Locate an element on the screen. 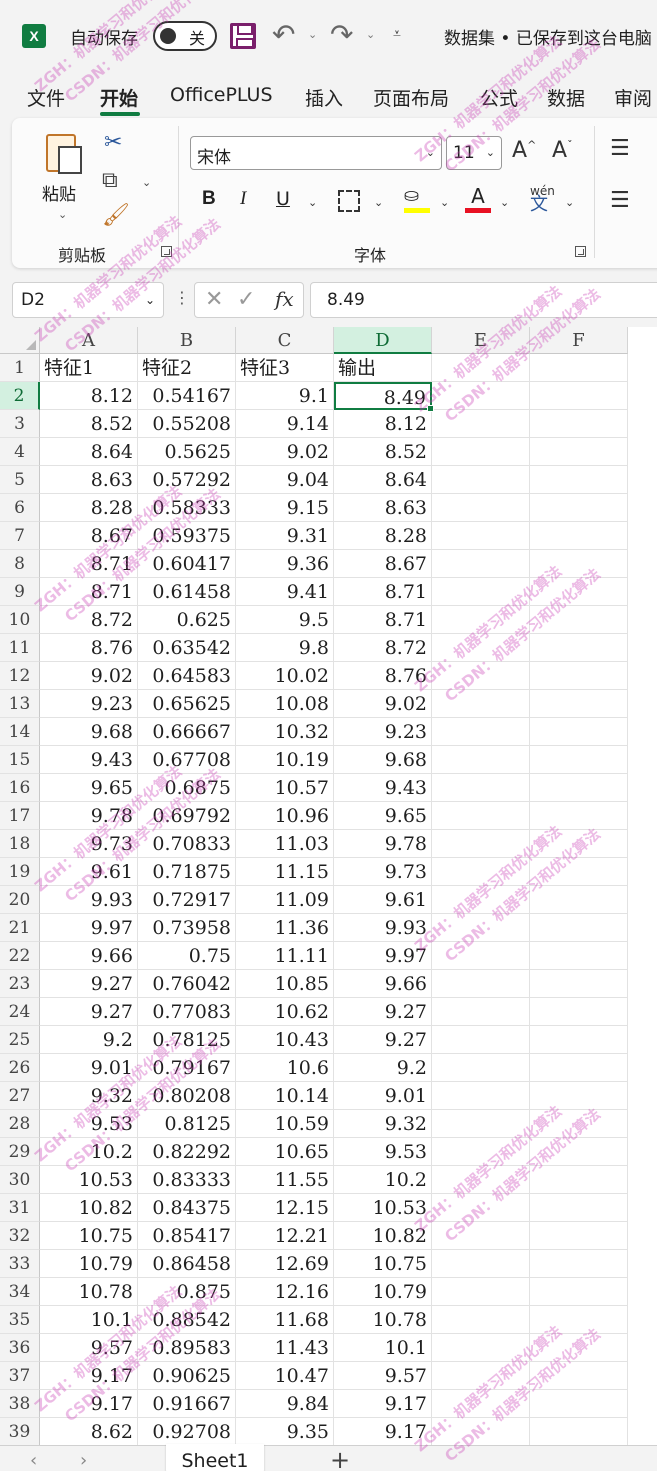 This screenshot has height=1471, width=657. table-cell: 11.09 is located at coordinates (285, 900).